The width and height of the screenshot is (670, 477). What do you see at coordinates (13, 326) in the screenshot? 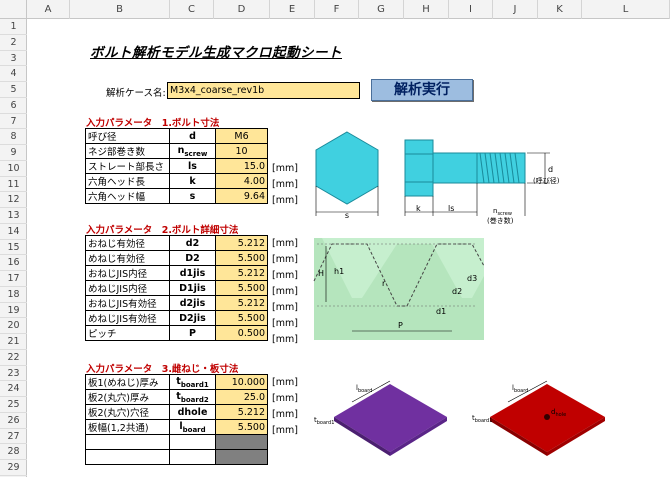
I see `row-header: 20` at bounding box center [13, 326].